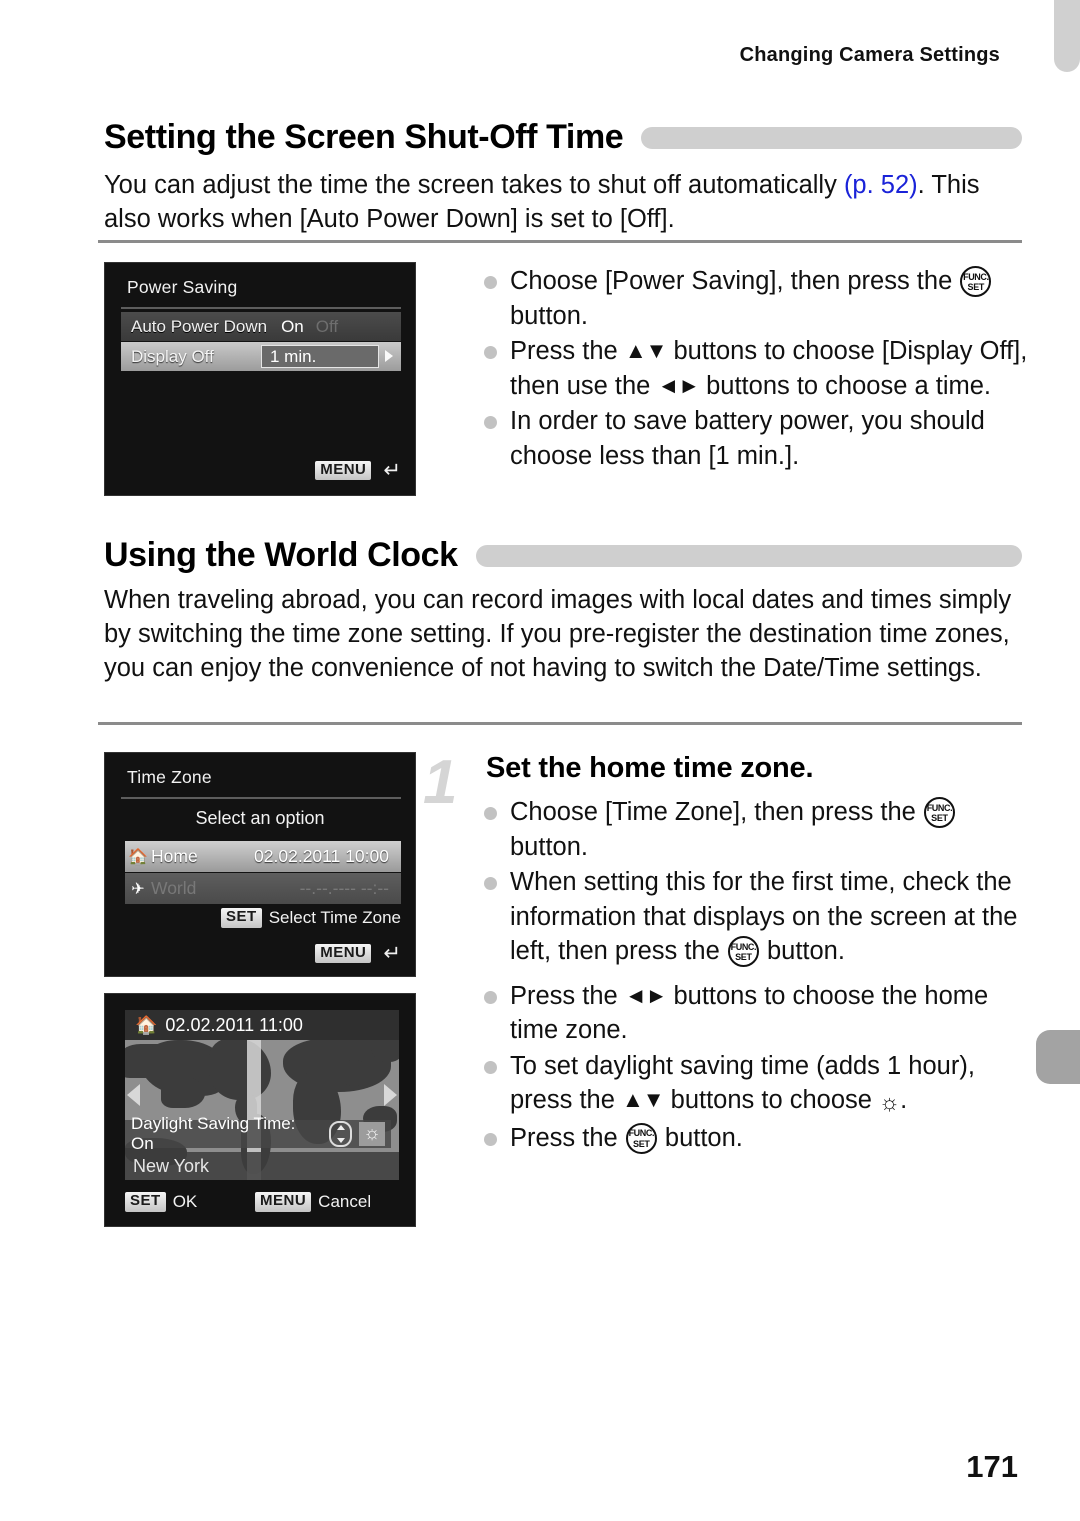  I want to click on screen-title: Time Zone, so click(169, 777).